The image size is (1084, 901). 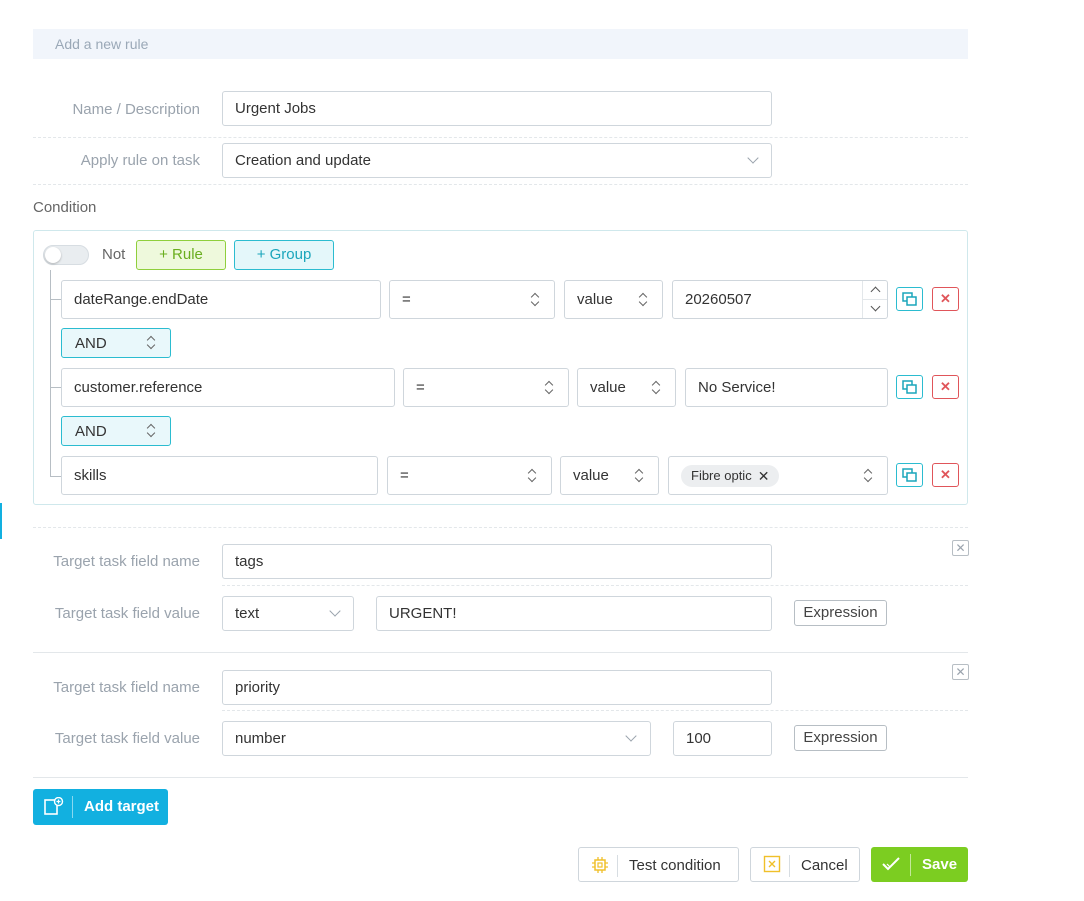 What do you see at coordinates (891, 864) in the screenshot?
I see `check-icon` at bounding box center [891, 864].